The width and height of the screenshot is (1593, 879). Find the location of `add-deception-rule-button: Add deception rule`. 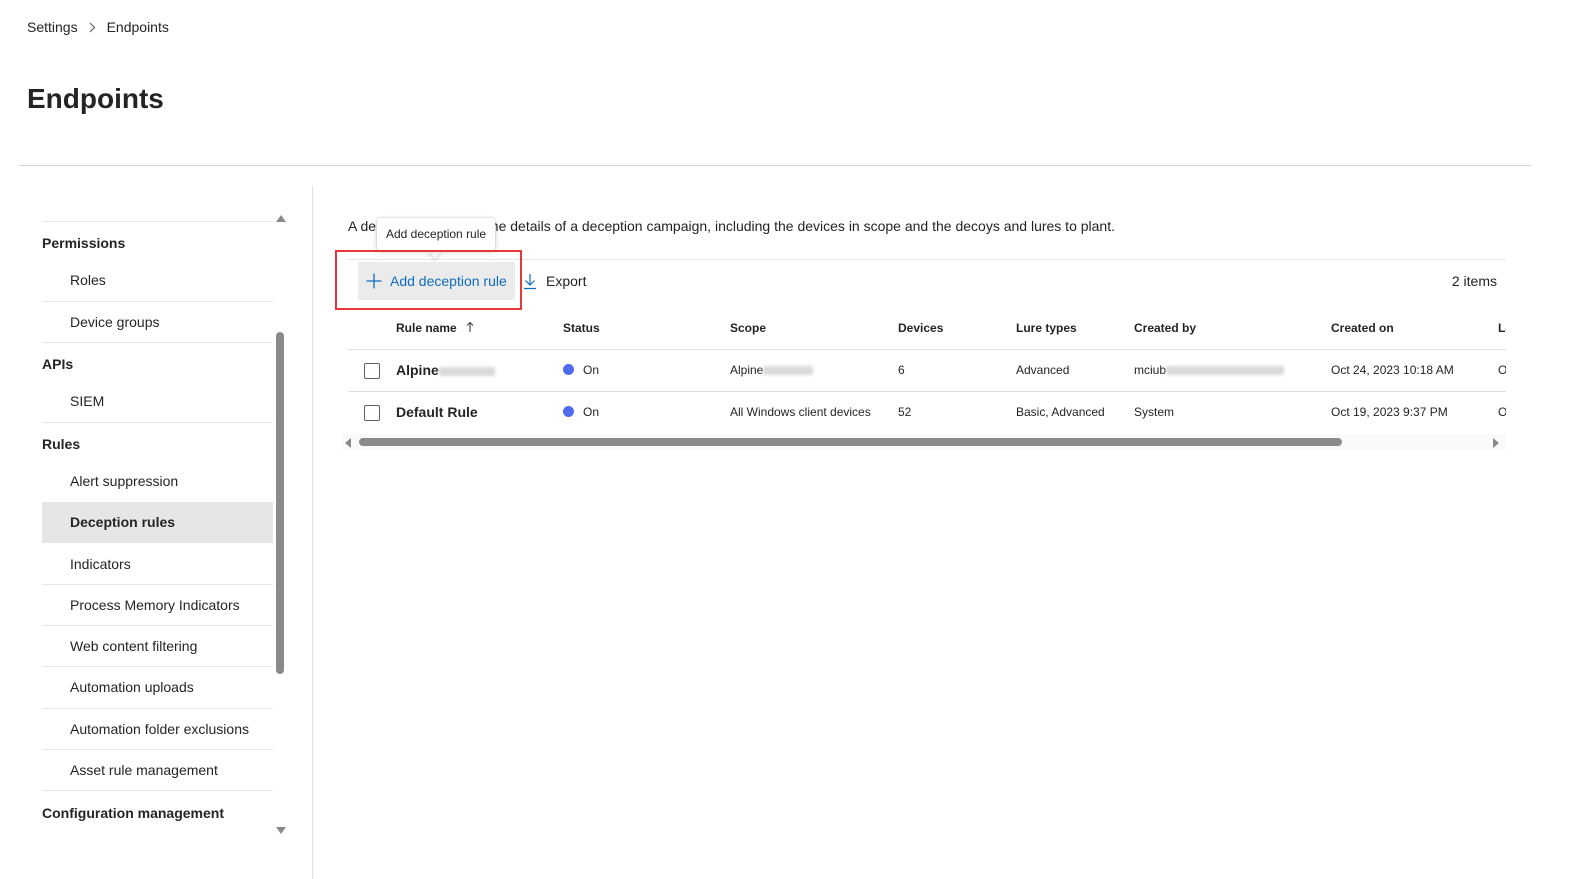

add-deception-rule-button: Add deception rule is located at coordinates (436, 281).